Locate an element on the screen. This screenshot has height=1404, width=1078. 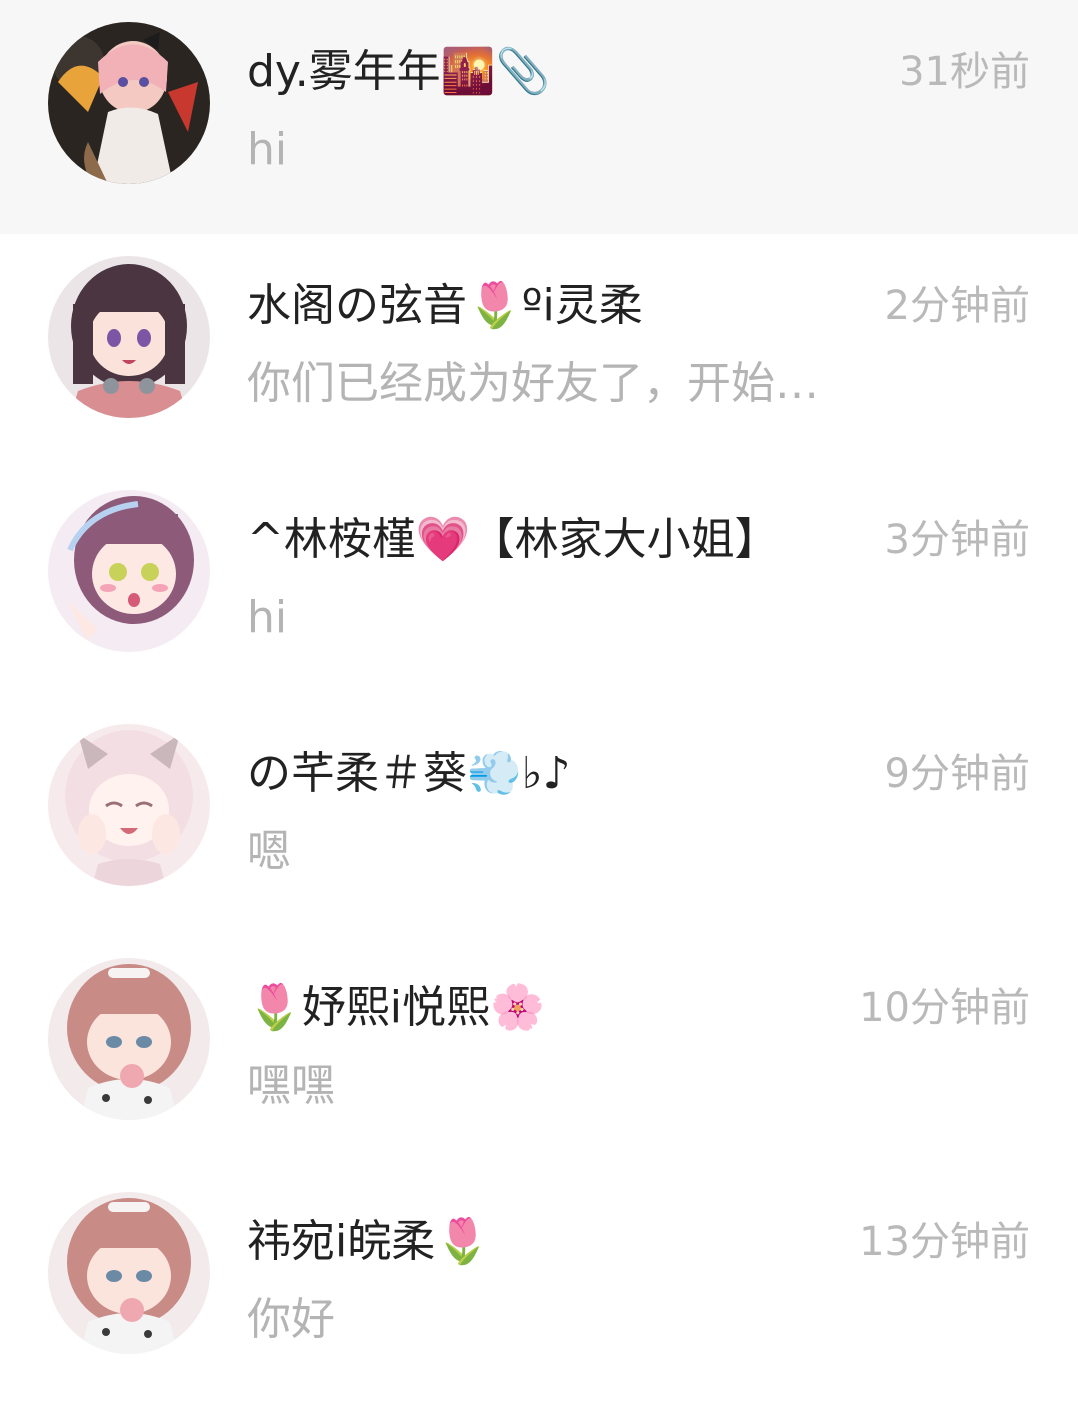
timestamp: 2分钟前 is located at coordinates (957, 306).